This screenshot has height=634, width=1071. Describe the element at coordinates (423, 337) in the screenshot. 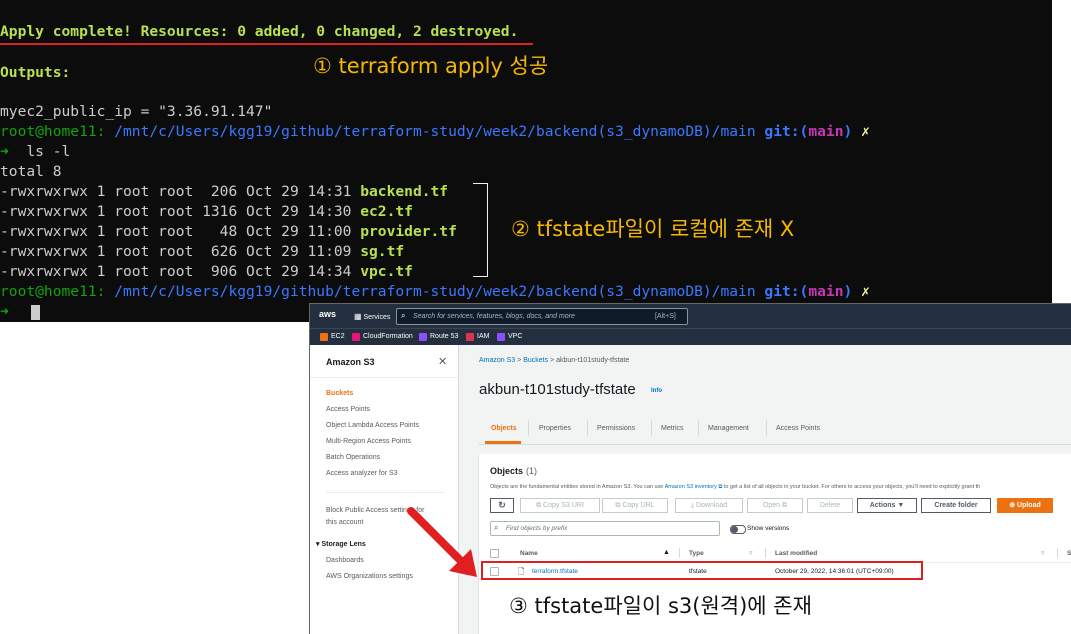

I see `route53-icon` at that location.